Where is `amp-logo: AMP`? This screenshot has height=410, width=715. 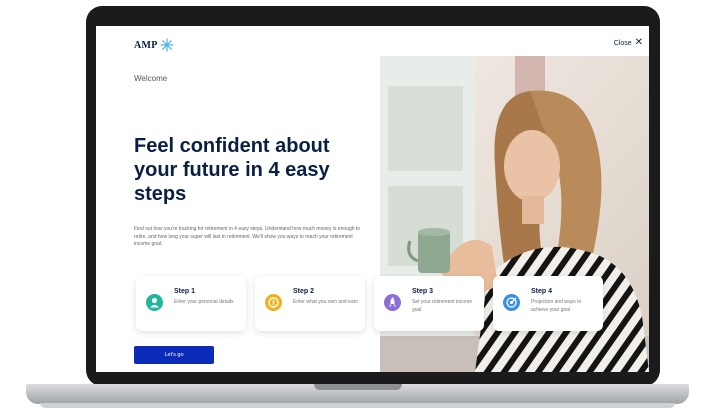 amp-logo: AMP is located at coordinates (154, 45).